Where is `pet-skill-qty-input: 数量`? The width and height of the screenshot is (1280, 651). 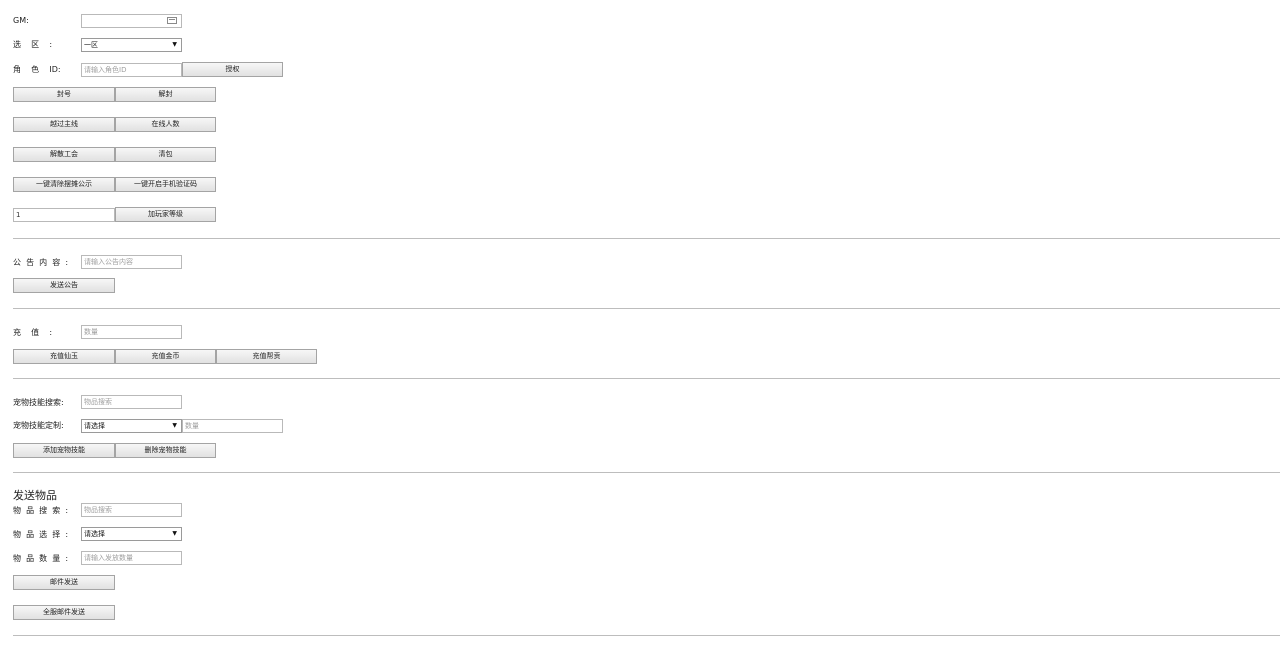
pet-skill-qty-input: 数量 is located at coordinates (232, 426).